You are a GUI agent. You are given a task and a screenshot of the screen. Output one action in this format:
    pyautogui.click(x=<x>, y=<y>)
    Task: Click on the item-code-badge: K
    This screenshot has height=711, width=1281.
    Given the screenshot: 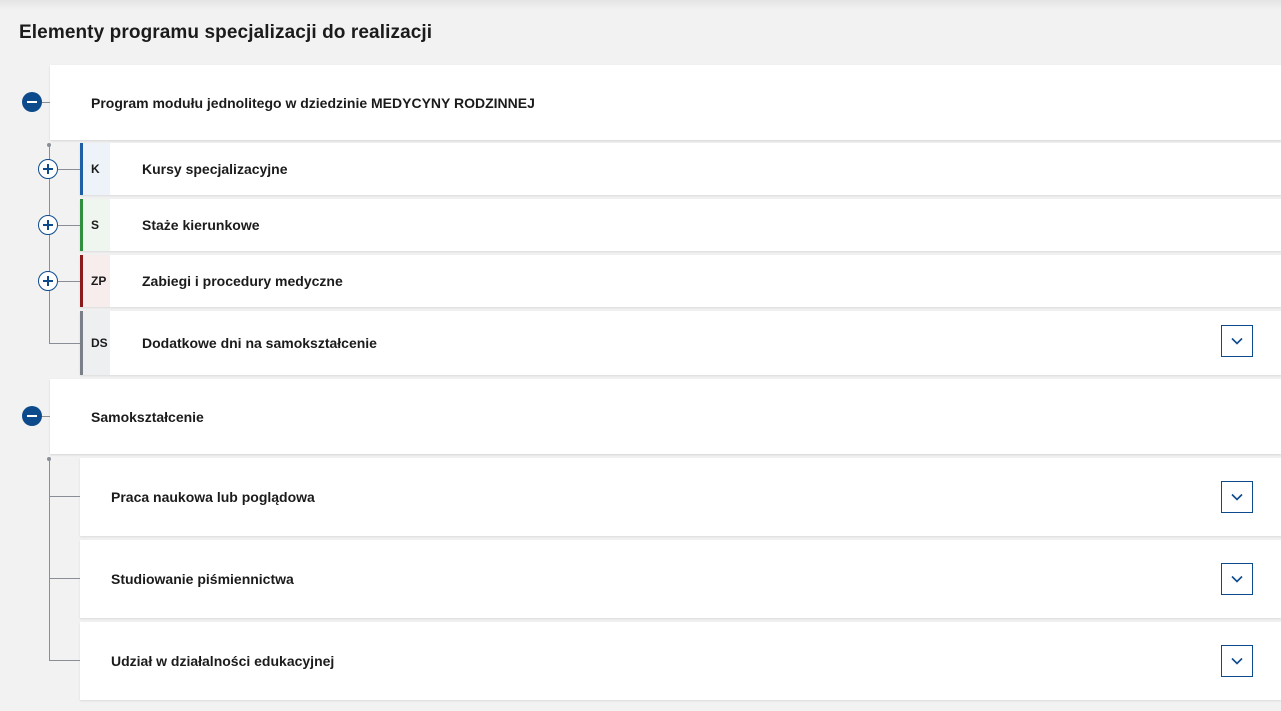 What is the action you would take?
    pyautogui.click(x=95, y=169)
    